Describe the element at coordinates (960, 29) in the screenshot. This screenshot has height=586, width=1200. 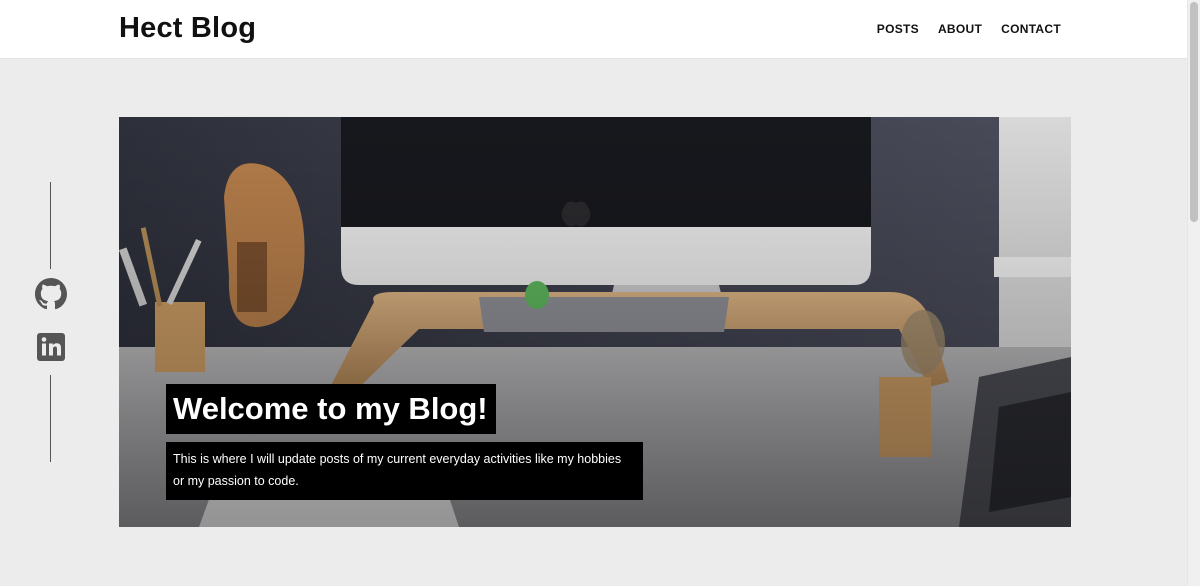
I see `nav-about-link: ABOUT` at that location.